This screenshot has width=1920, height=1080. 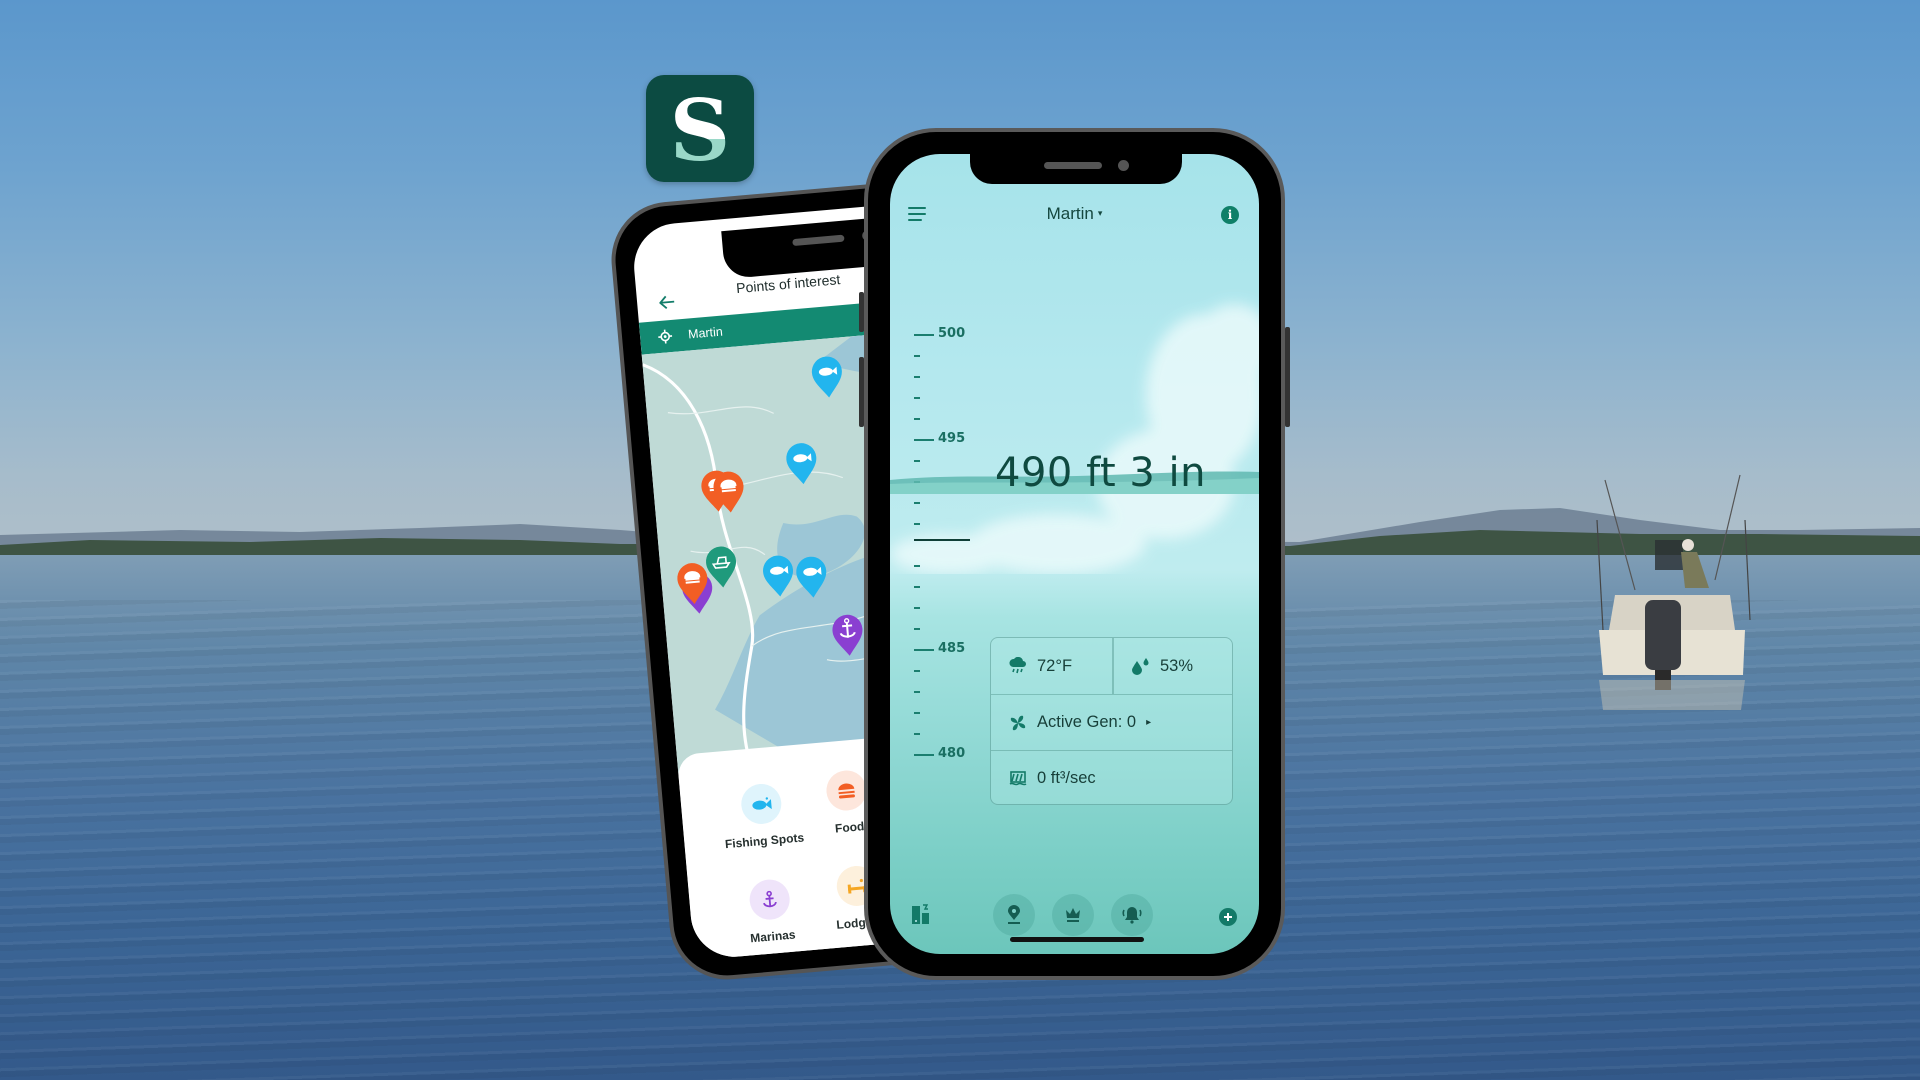 I want to click on flow-row: 0 ft³/sec, so click(x=1111, y=778).